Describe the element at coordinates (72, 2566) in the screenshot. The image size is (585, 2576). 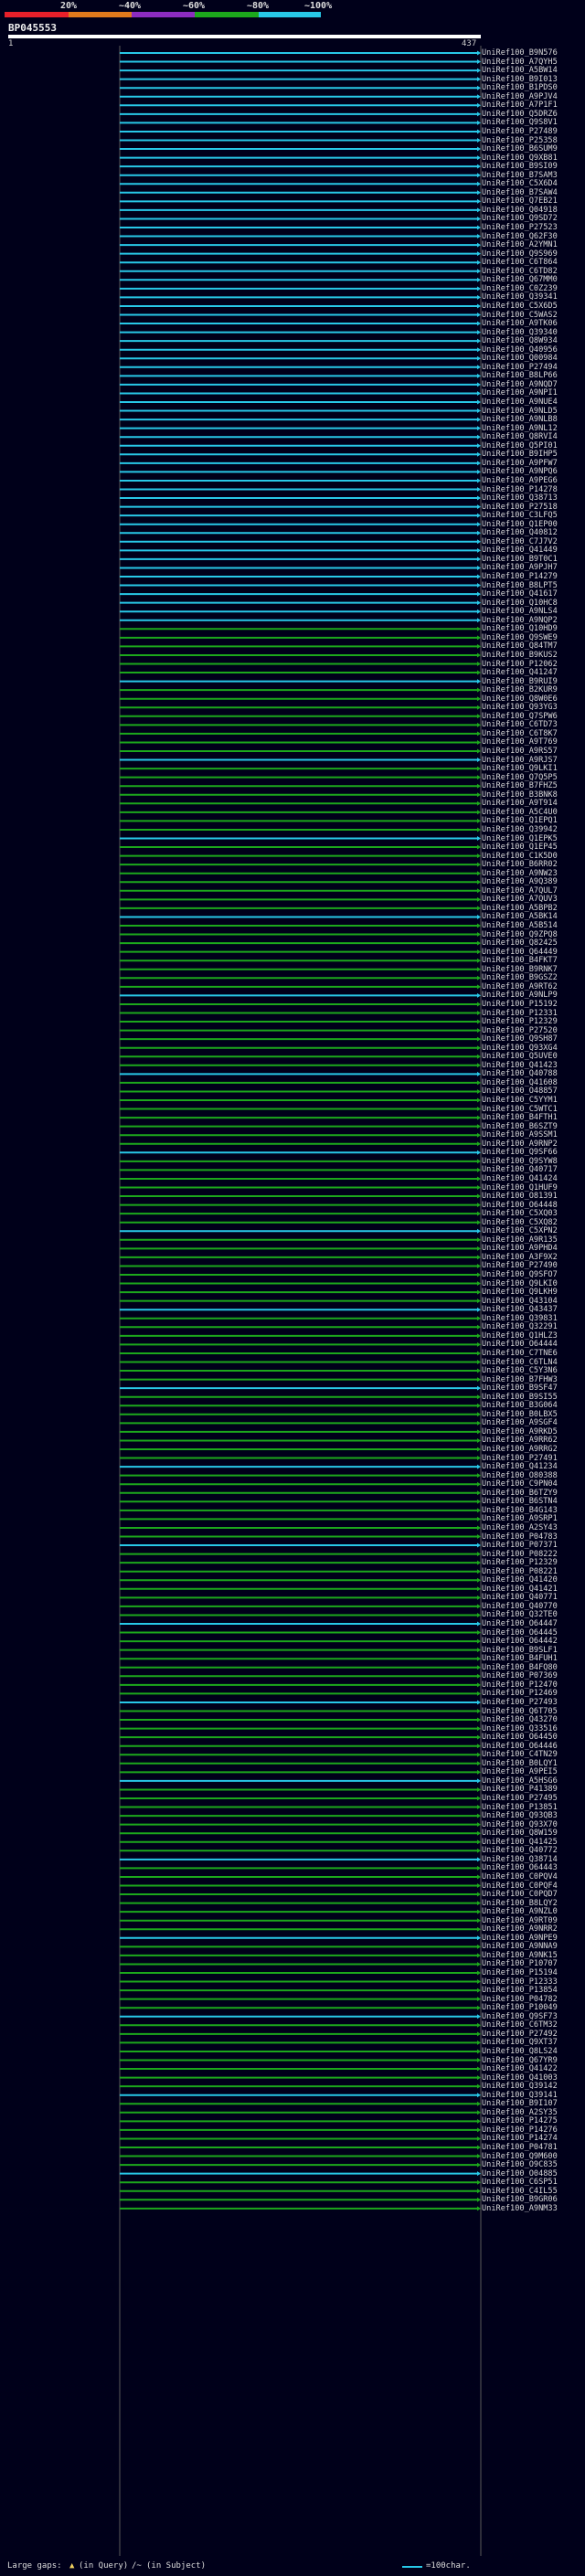
I see `query-gap-marker-icon: ▲` at that location.